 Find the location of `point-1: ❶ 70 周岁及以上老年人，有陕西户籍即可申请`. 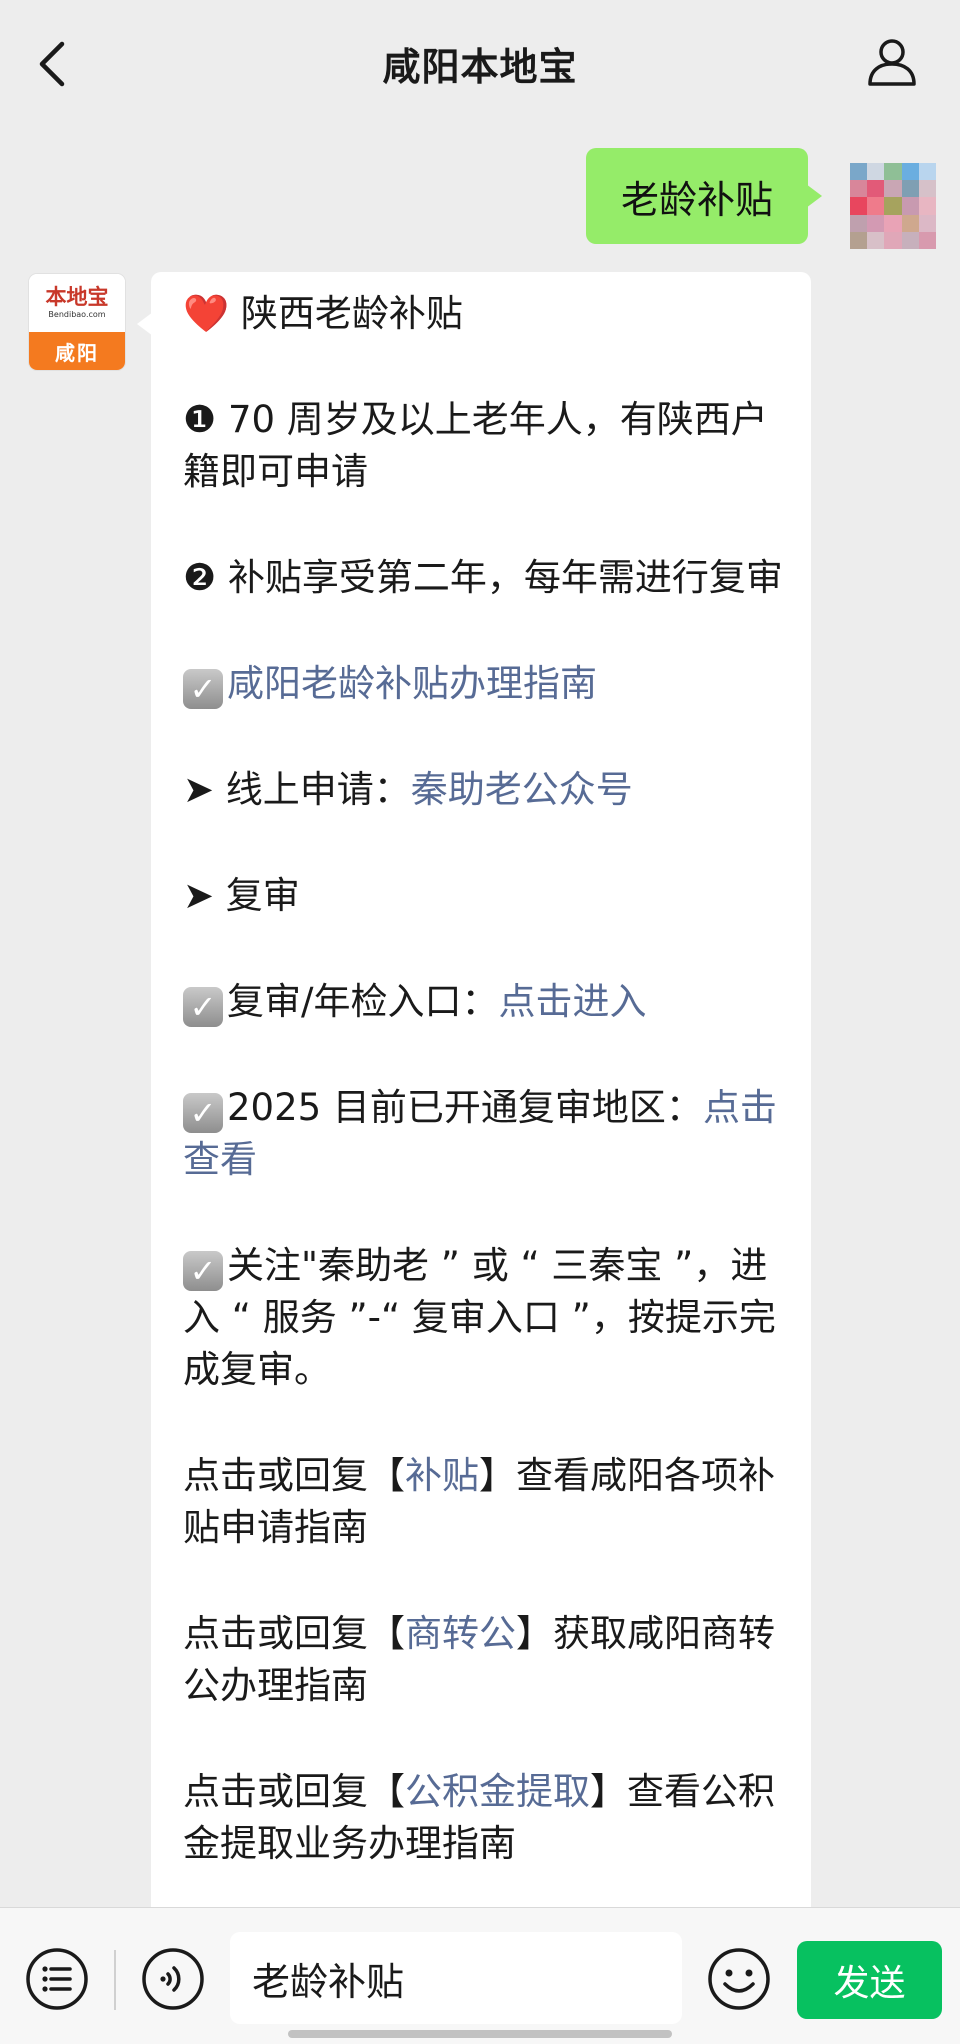

point-1: ❶ 70 周岁及以上老年人，有陕西户籍即可申请 is located at coordinates (488, 446).